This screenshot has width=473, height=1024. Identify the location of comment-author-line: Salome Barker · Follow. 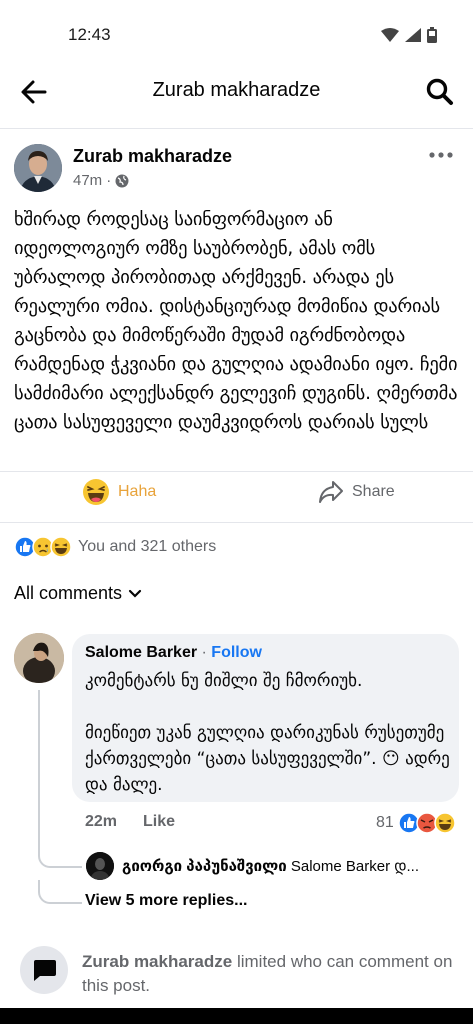
(173, 653).